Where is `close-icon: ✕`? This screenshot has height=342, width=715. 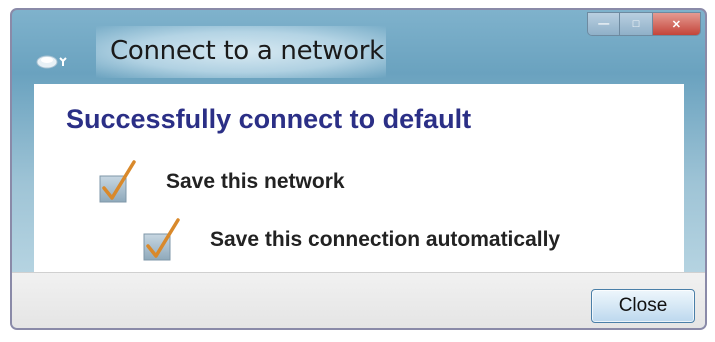 close-icon: ✕ is located at coordinates (676, 24).